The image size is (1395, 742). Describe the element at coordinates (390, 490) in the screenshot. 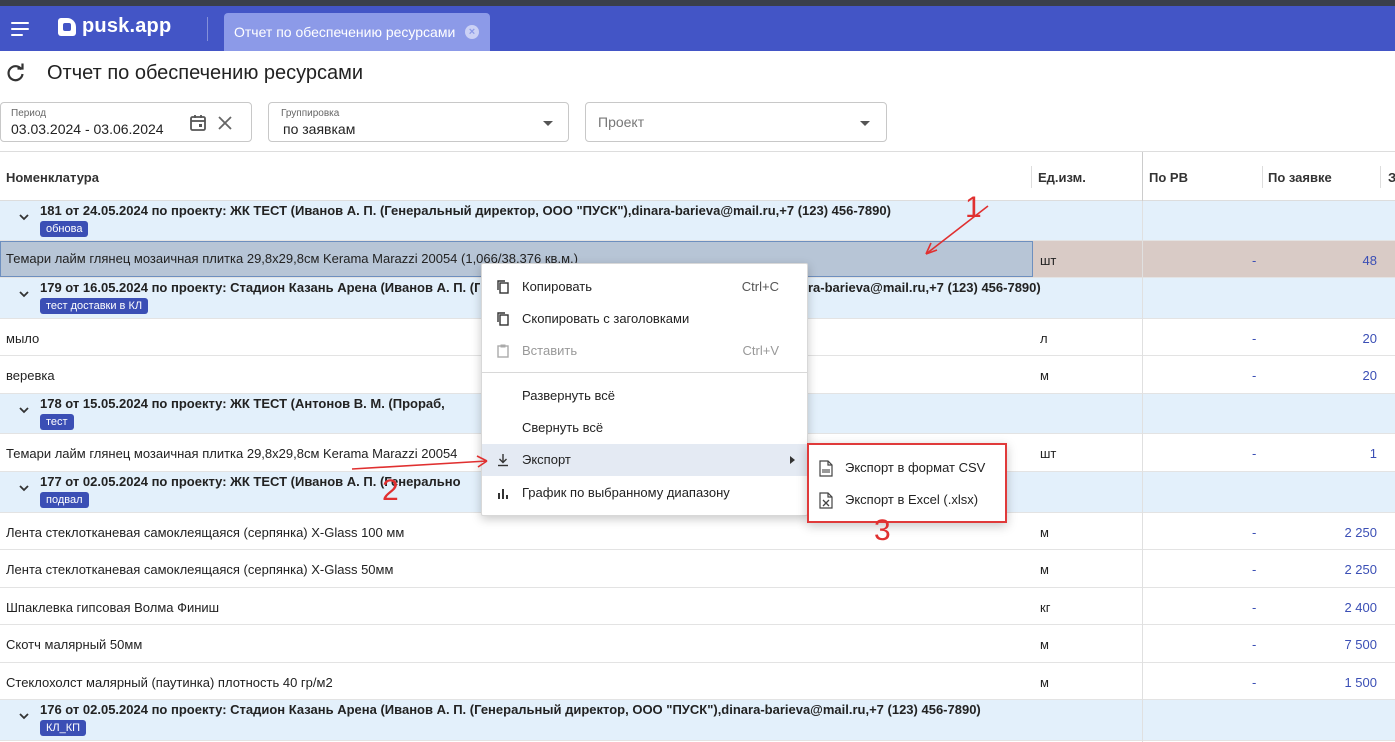

I see `annotation-number-2: 2` at that location.